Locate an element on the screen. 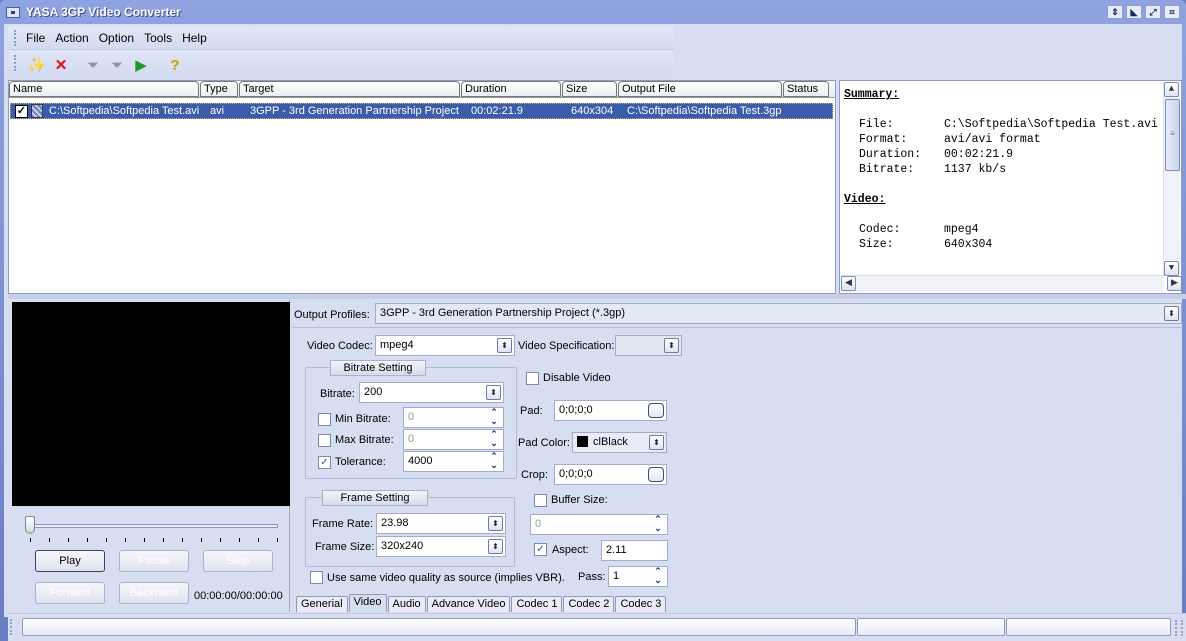 This screenshot has height=641, width=1186. tab-audio: Audio is located at coordinates (406, 604).